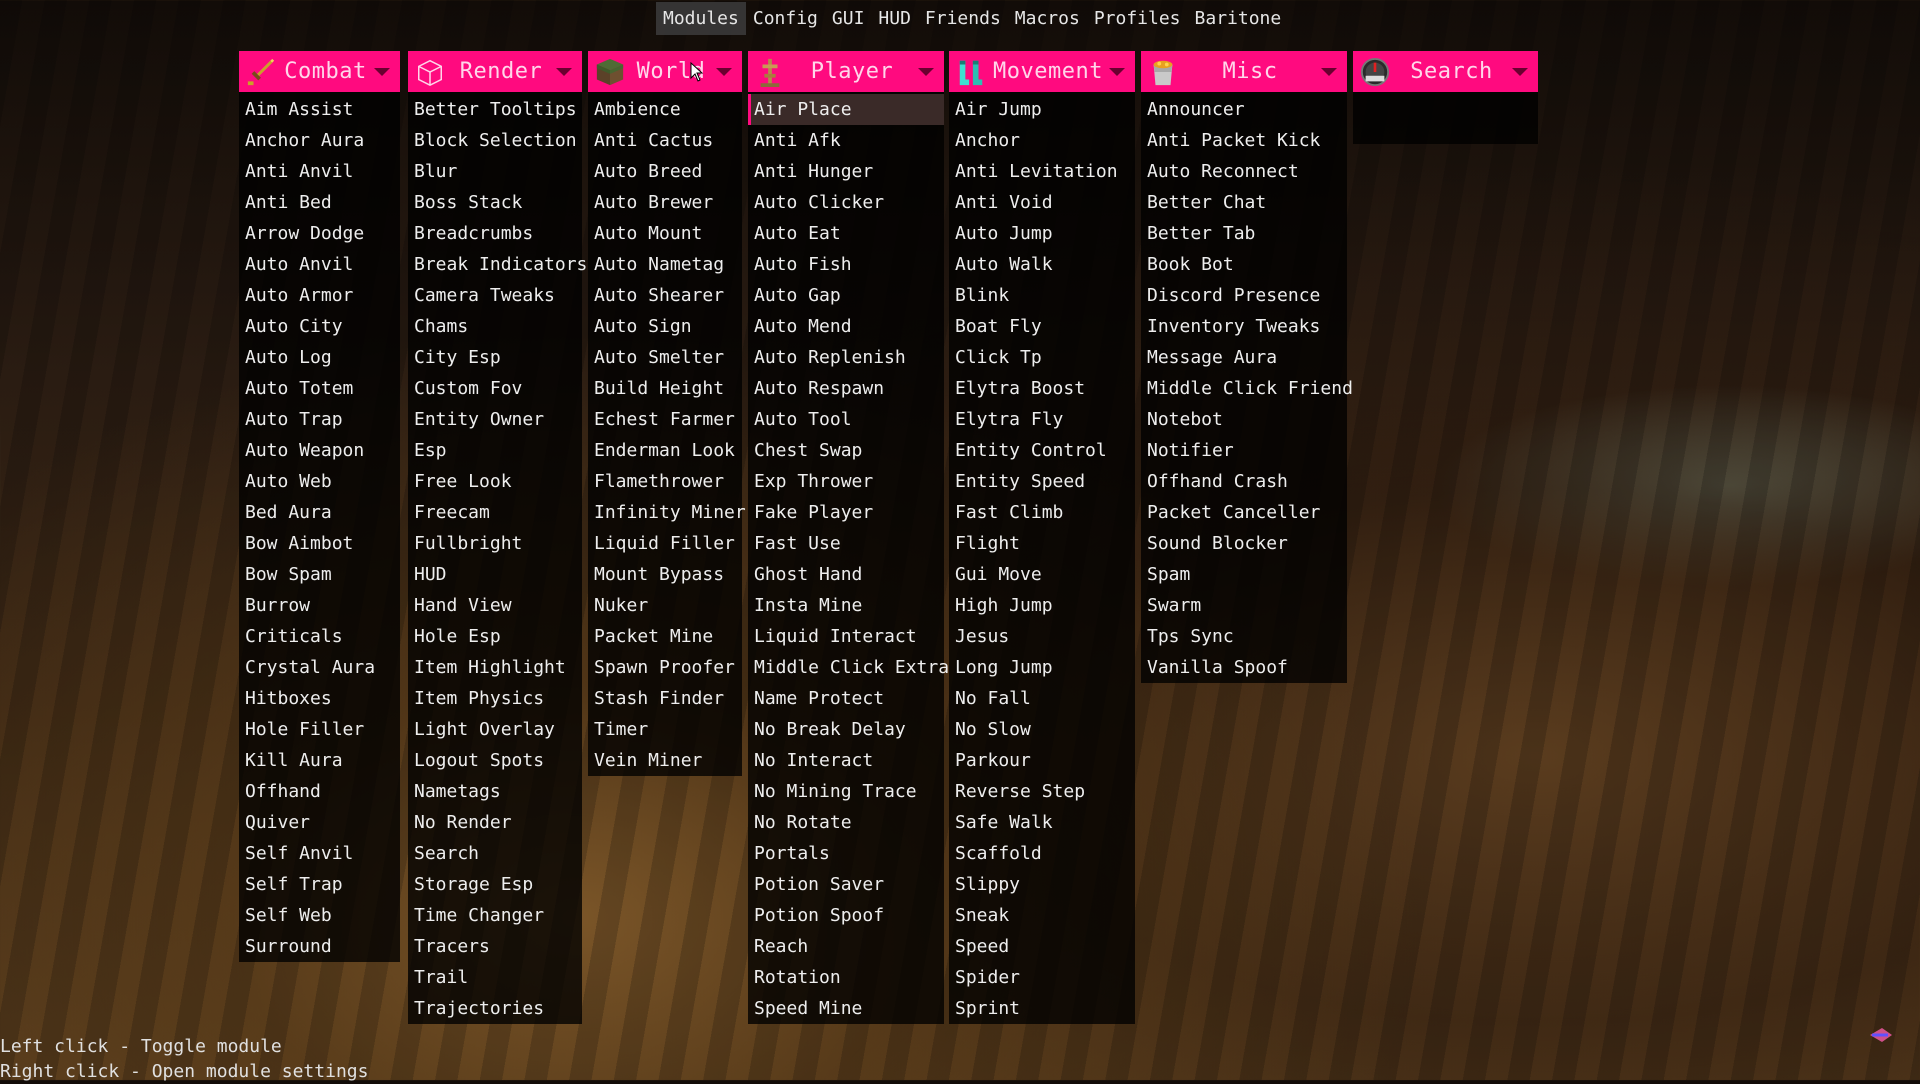 The width and height of the screenshot is (1920, 1084). I want to click on module-item: Hitboxes, so click(319, 698).